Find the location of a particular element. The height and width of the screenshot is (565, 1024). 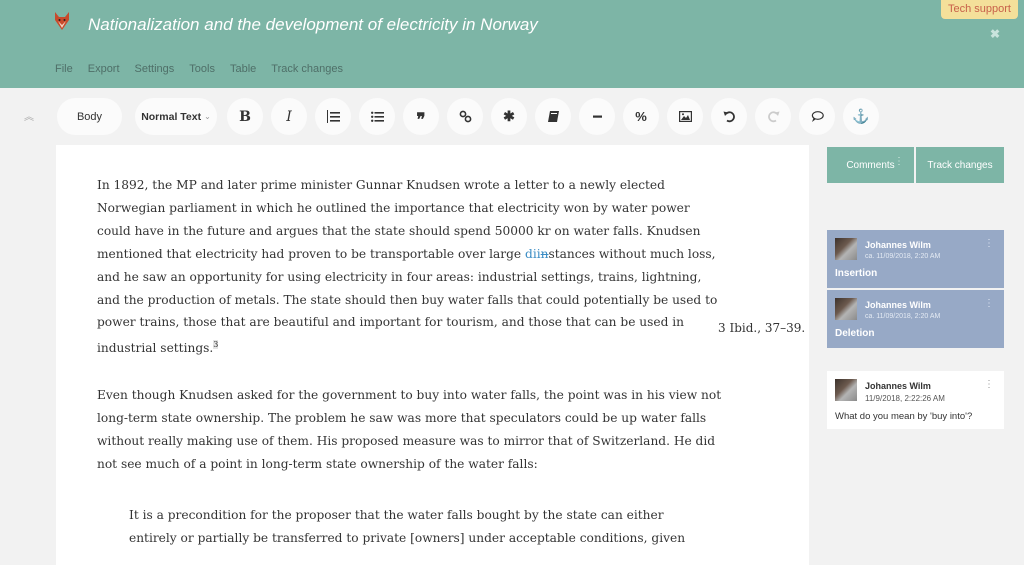

chevron-down-icon: ⌄ is located at coordinates (207, 116).